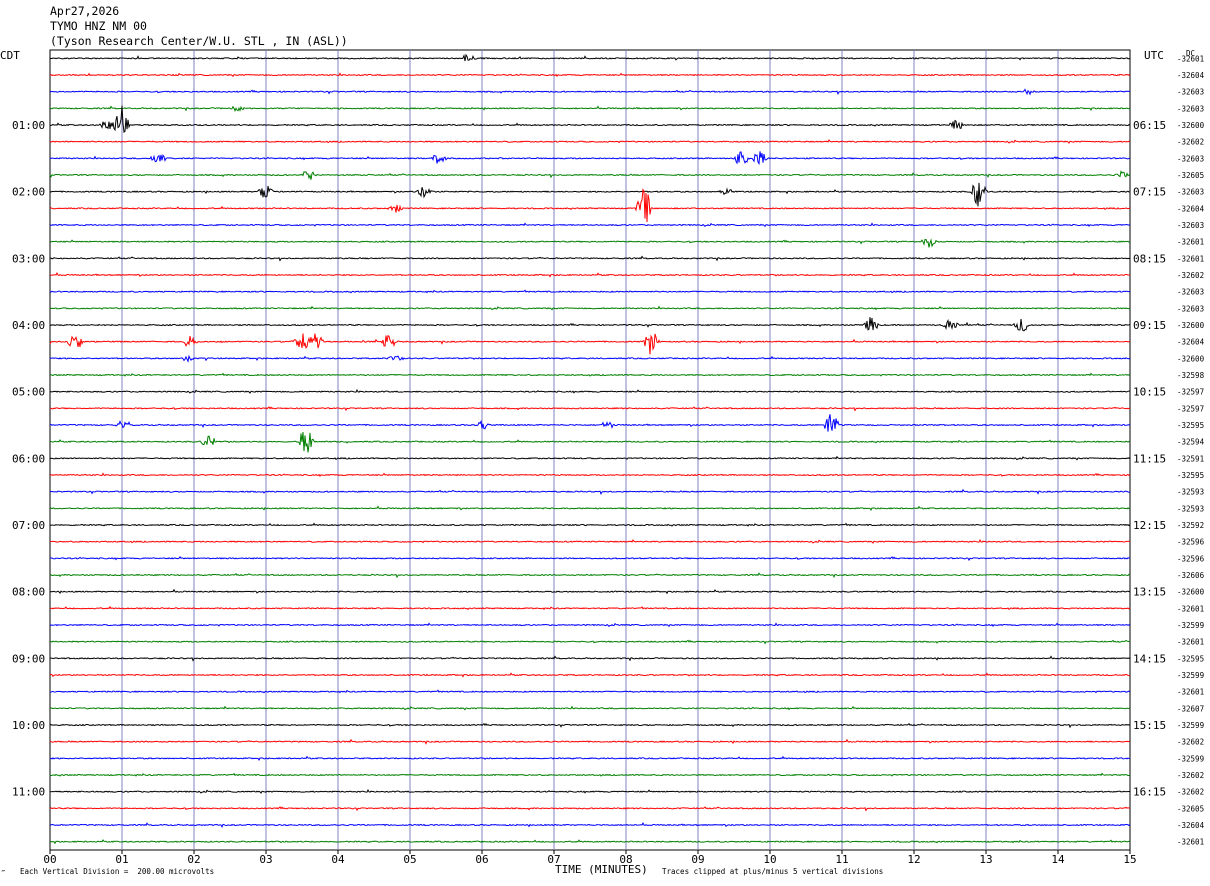 The image size is (1210, 886). What do you see at coordinates (28, 458) in the screenshot?
I see `hour-label-left: 06:00` at bounding box center [28, 458].